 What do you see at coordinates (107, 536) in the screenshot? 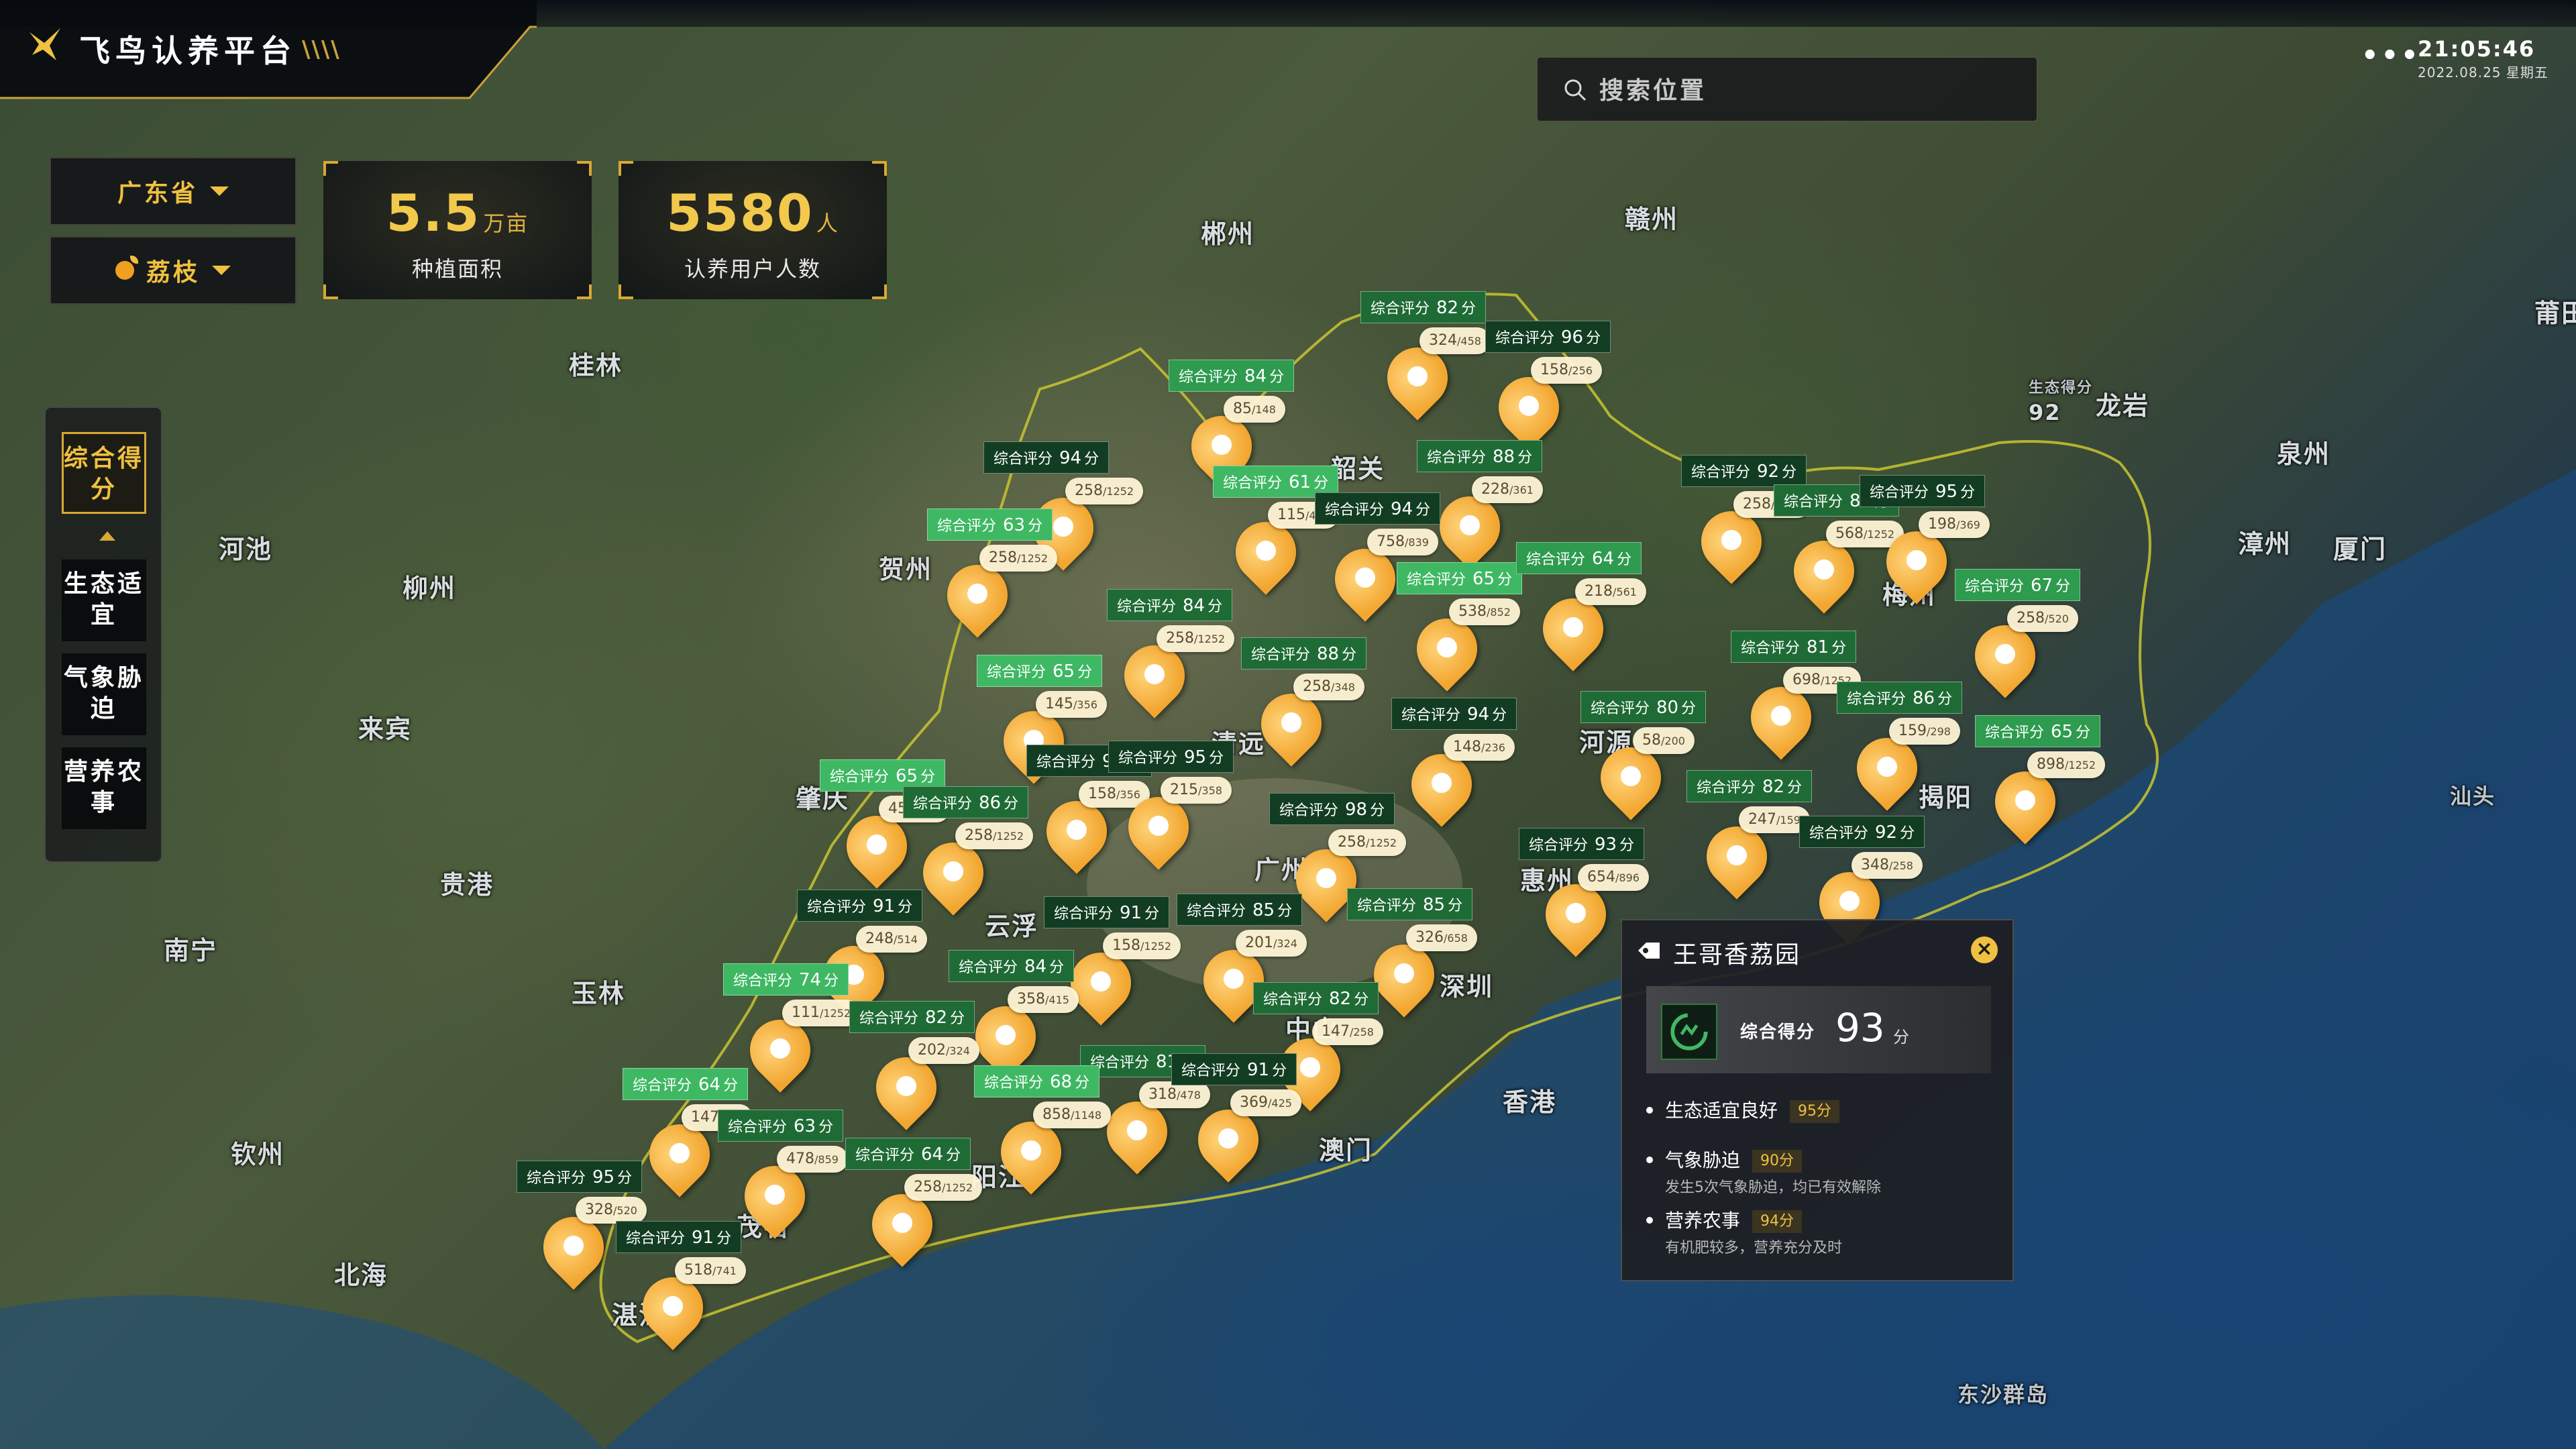
I see `chevron-up-icon` at bounding box center [107, 536].